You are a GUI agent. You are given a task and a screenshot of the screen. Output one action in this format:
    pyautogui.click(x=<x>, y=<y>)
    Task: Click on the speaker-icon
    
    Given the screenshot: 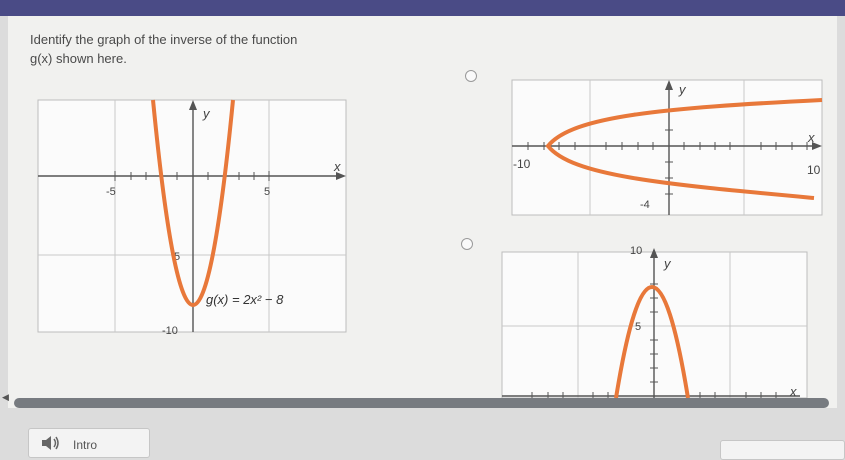 What is the action you would take?
    pyautogui.click(x=50, y=443)
    